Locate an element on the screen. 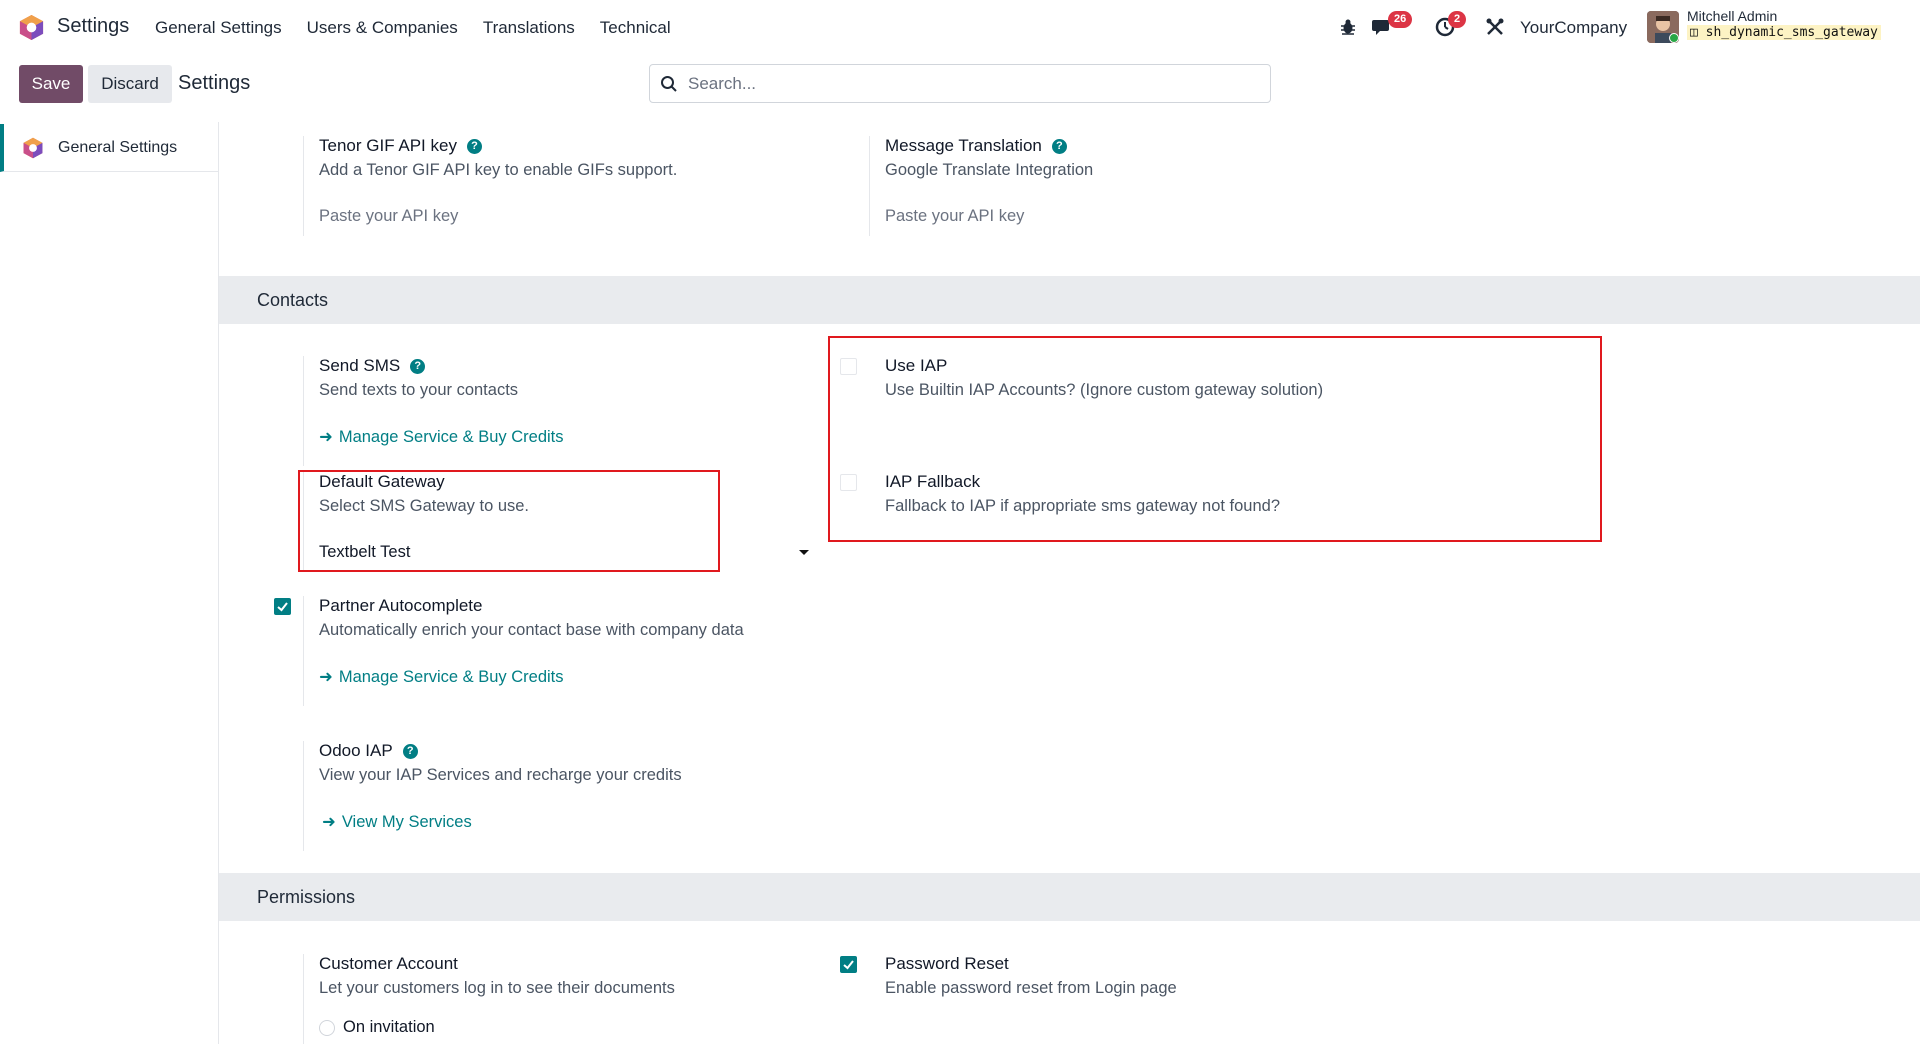  translation-api-key-input: Paste your API key is located at coordinates (954, 216).